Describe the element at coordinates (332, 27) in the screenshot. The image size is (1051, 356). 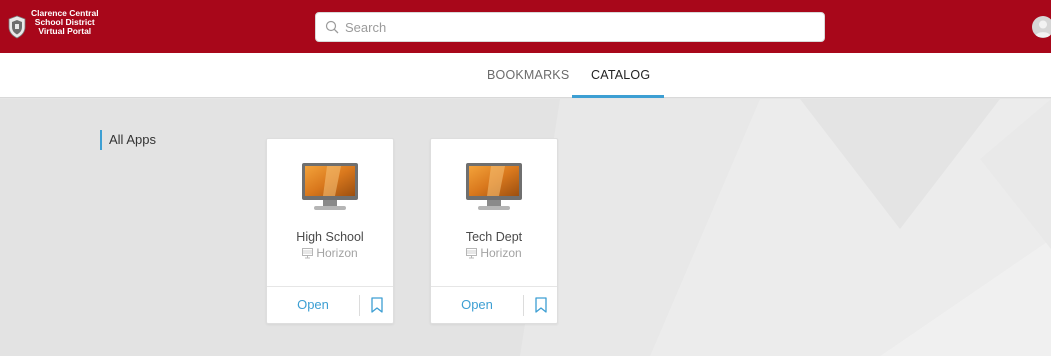
I see `search-icon` at that location.